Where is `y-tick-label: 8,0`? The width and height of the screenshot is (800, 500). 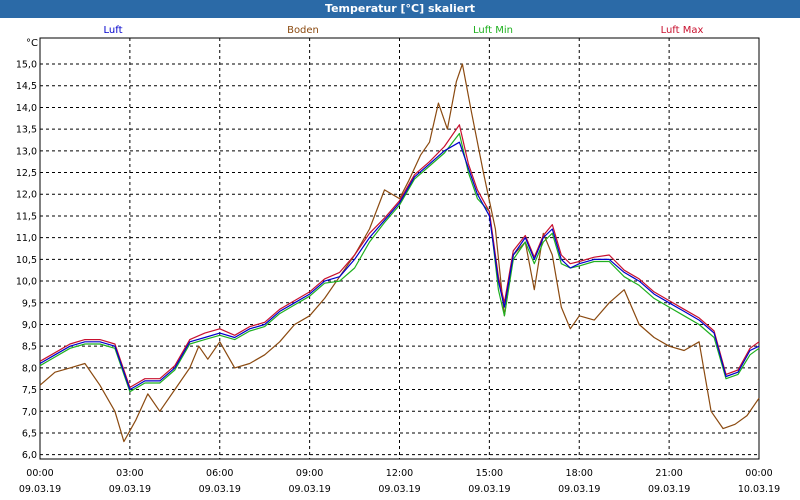 y-tick-label: 8,0 is located at coordinates (29, 368).